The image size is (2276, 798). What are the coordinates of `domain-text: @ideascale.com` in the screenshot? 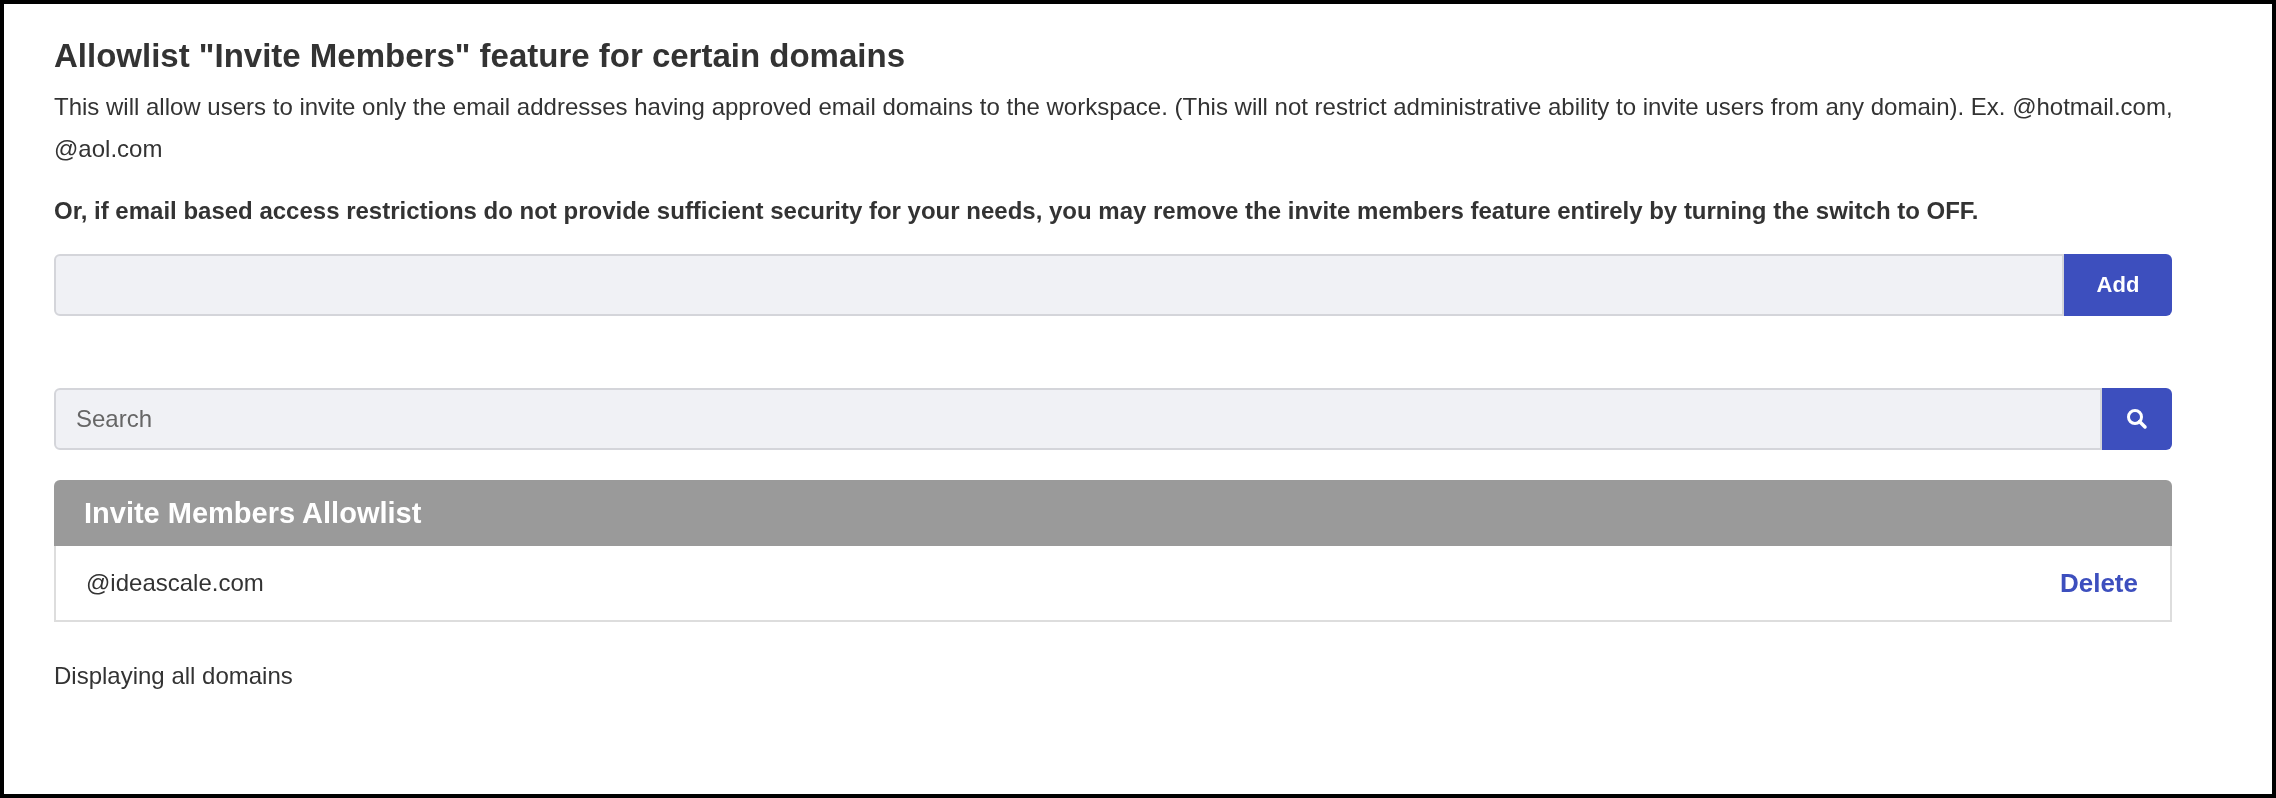 It's located at (175, 583).